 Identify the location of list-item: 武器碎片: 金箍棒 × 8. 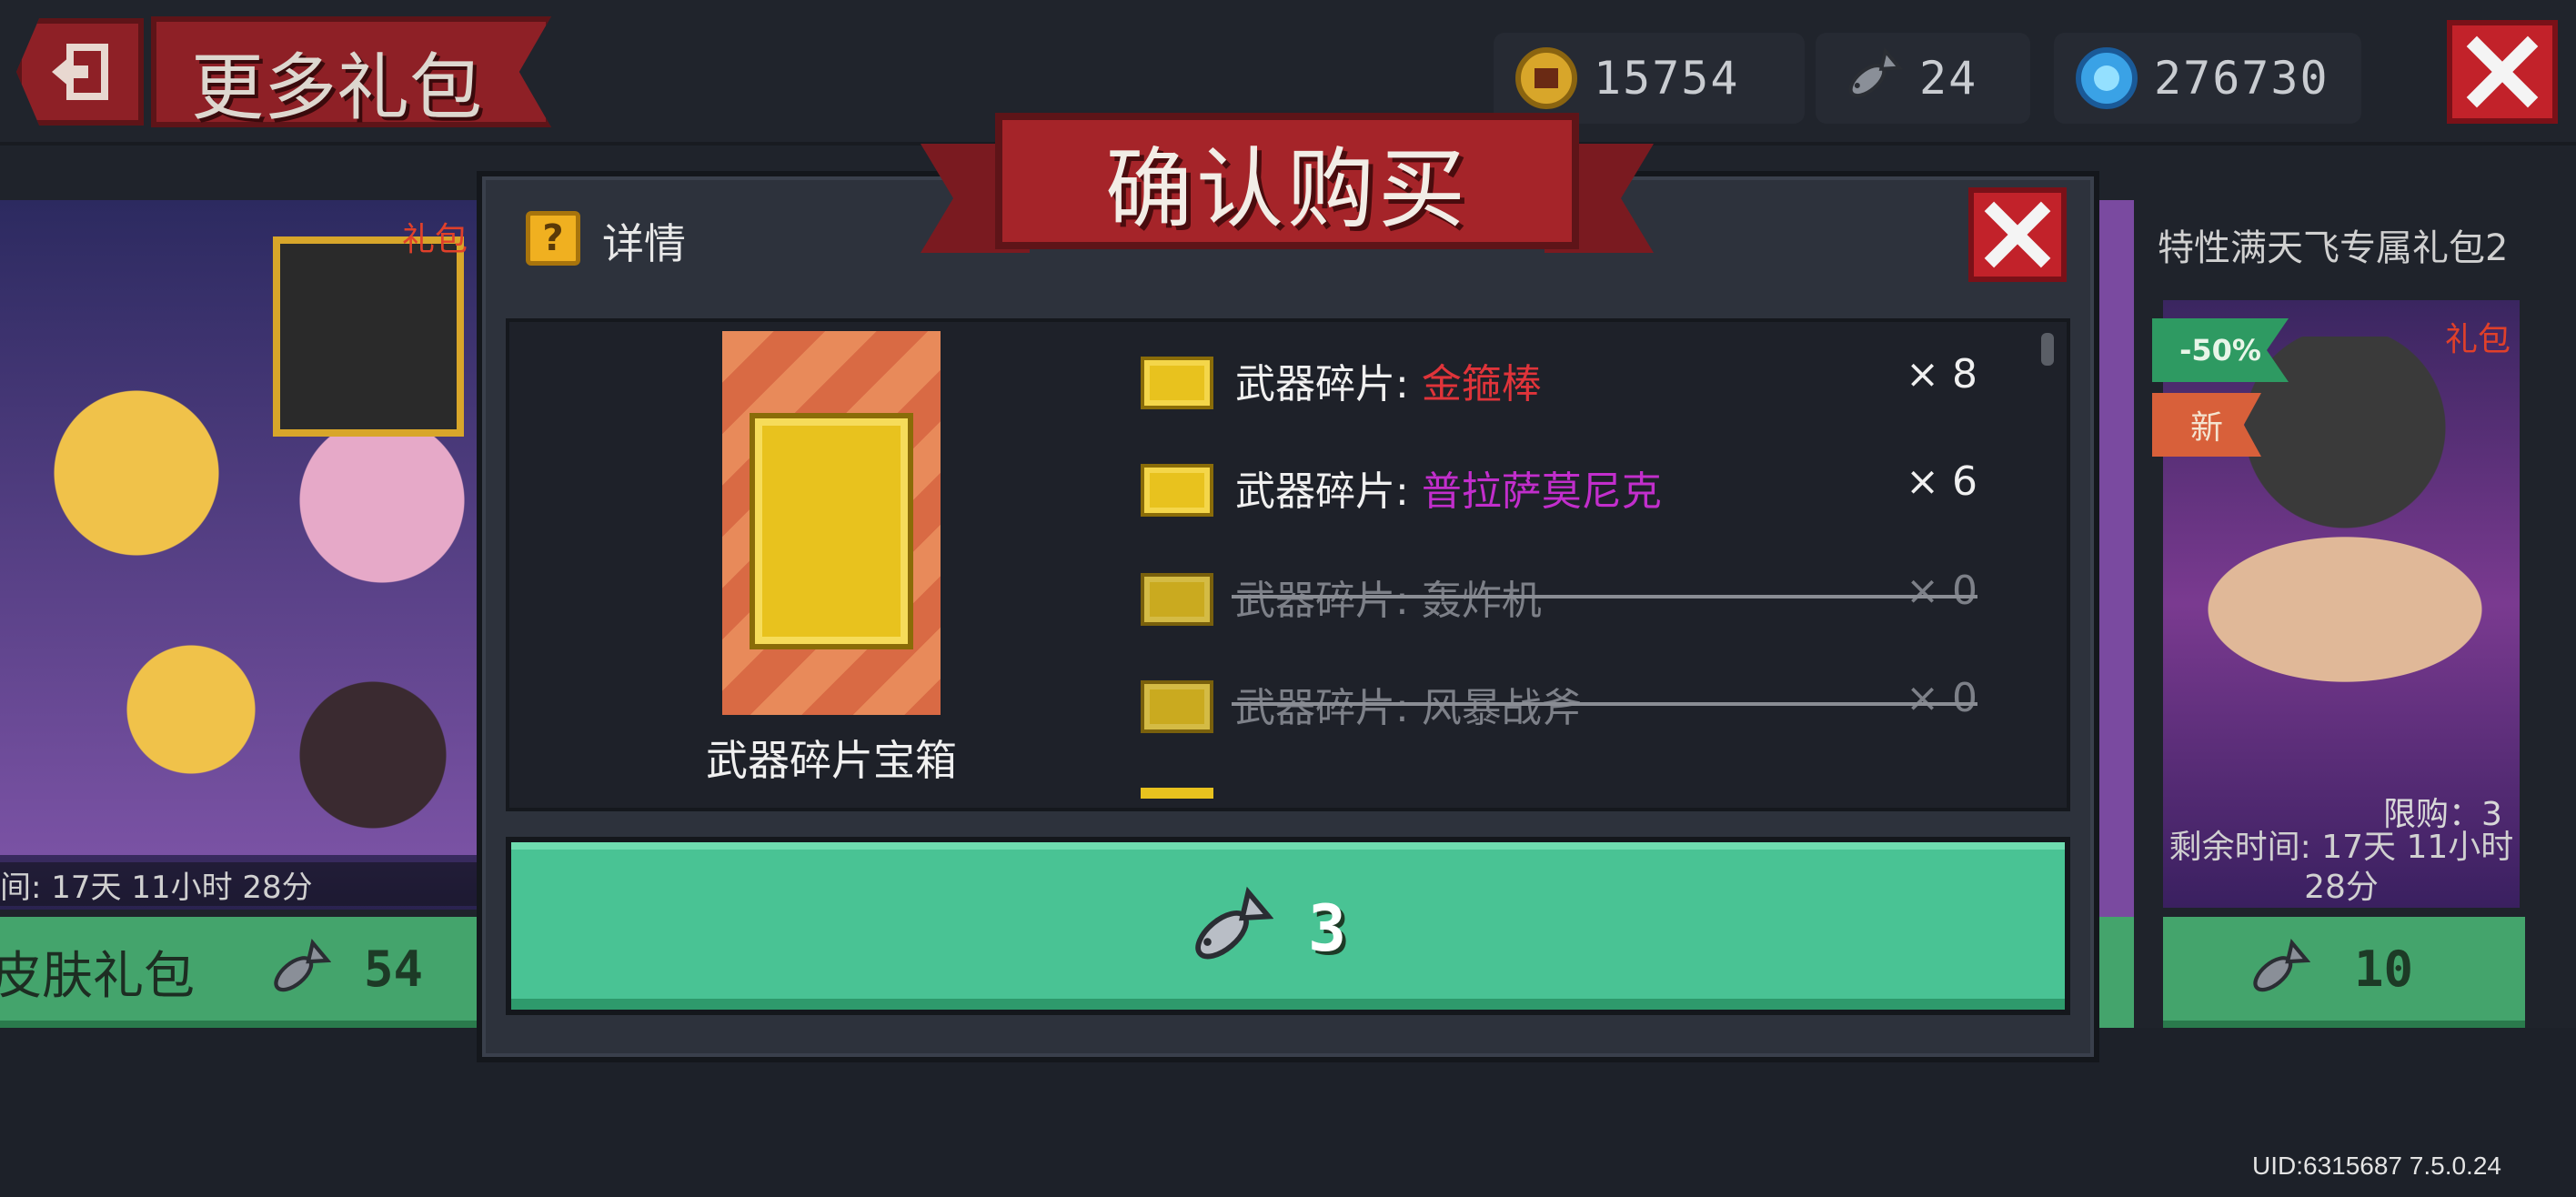
(1559, 387).